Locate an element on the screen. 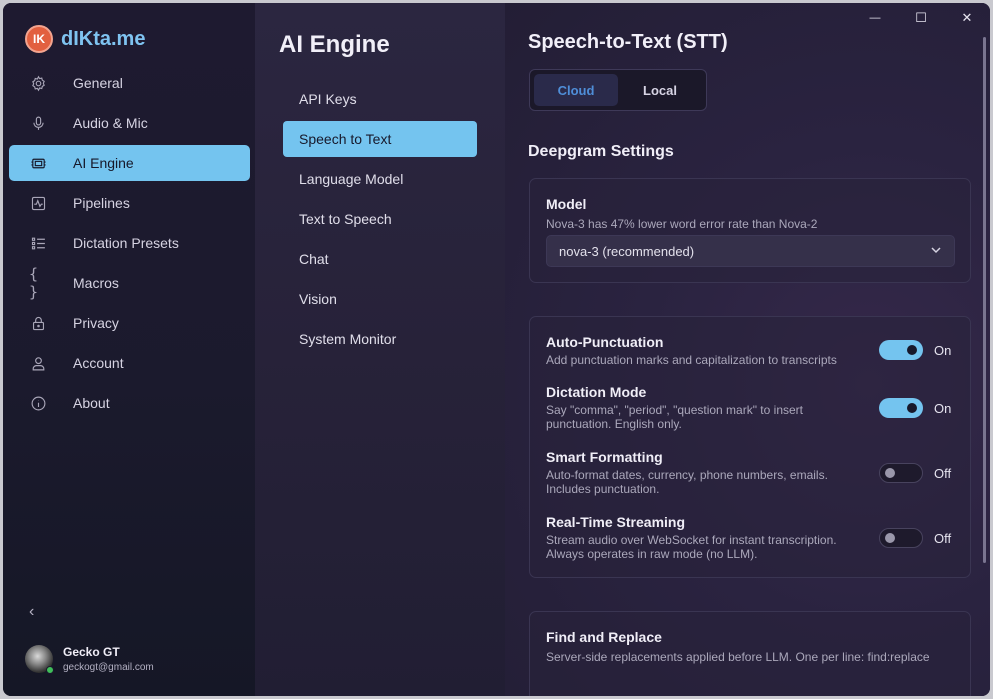 This screenshot has height=699, width=993. sidebar-item-ai-engine: AI Engine is located at coordinates (129, 163).